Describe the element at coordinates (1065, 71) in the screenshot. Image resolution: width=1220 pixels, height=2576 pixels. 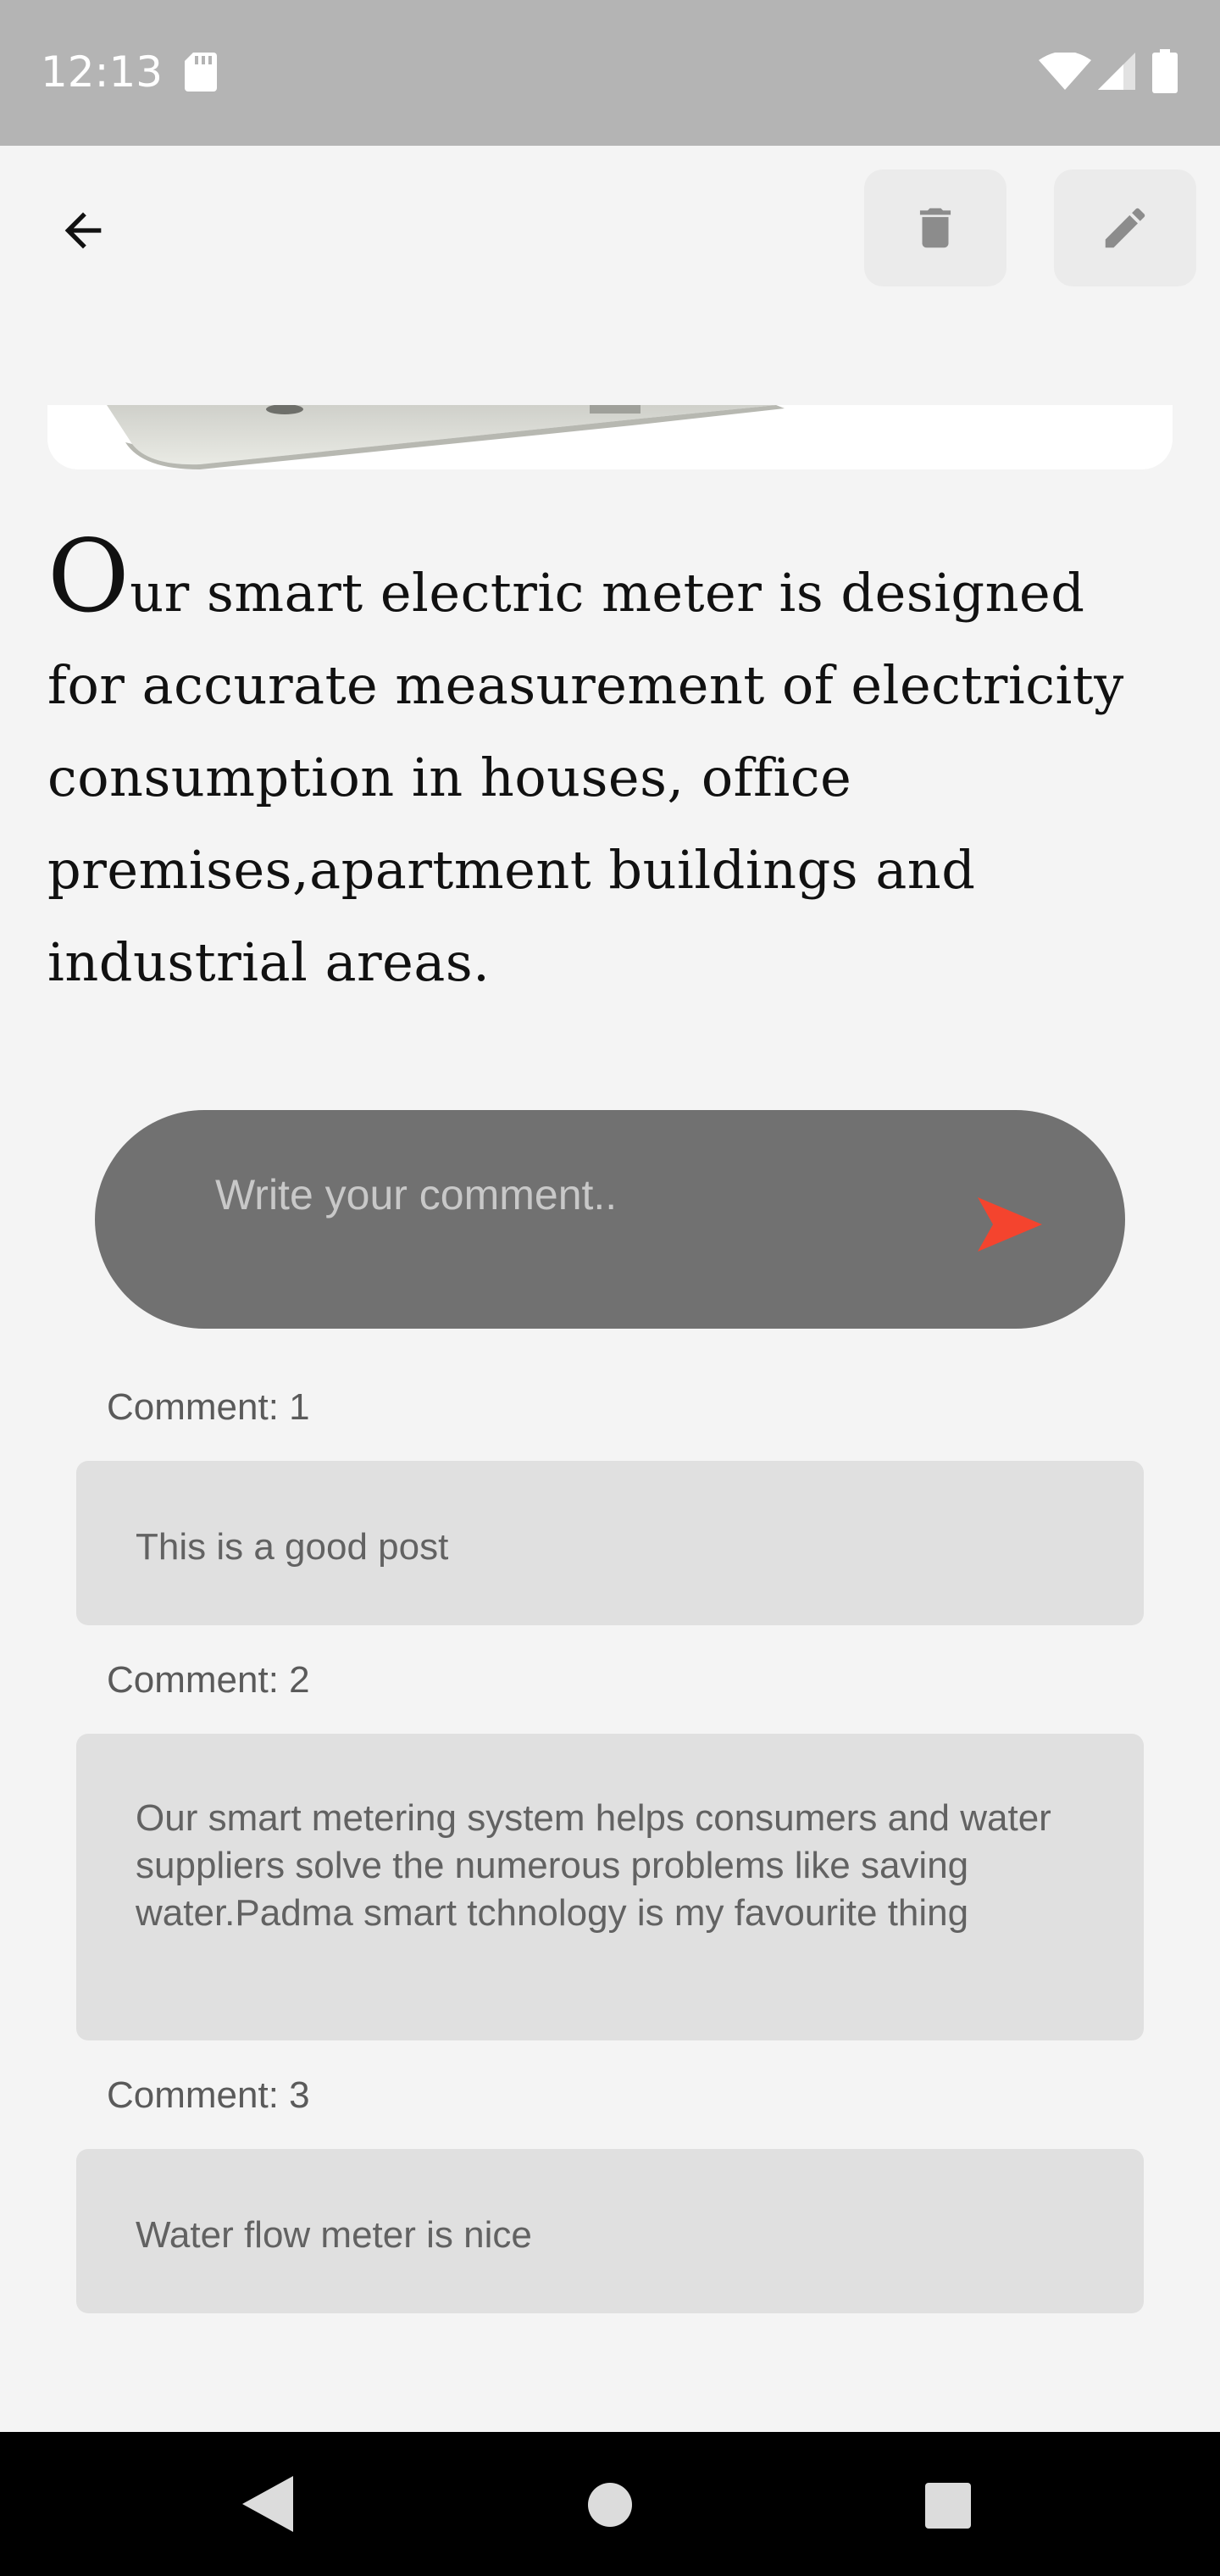
I see `wifi-icon` at that location.